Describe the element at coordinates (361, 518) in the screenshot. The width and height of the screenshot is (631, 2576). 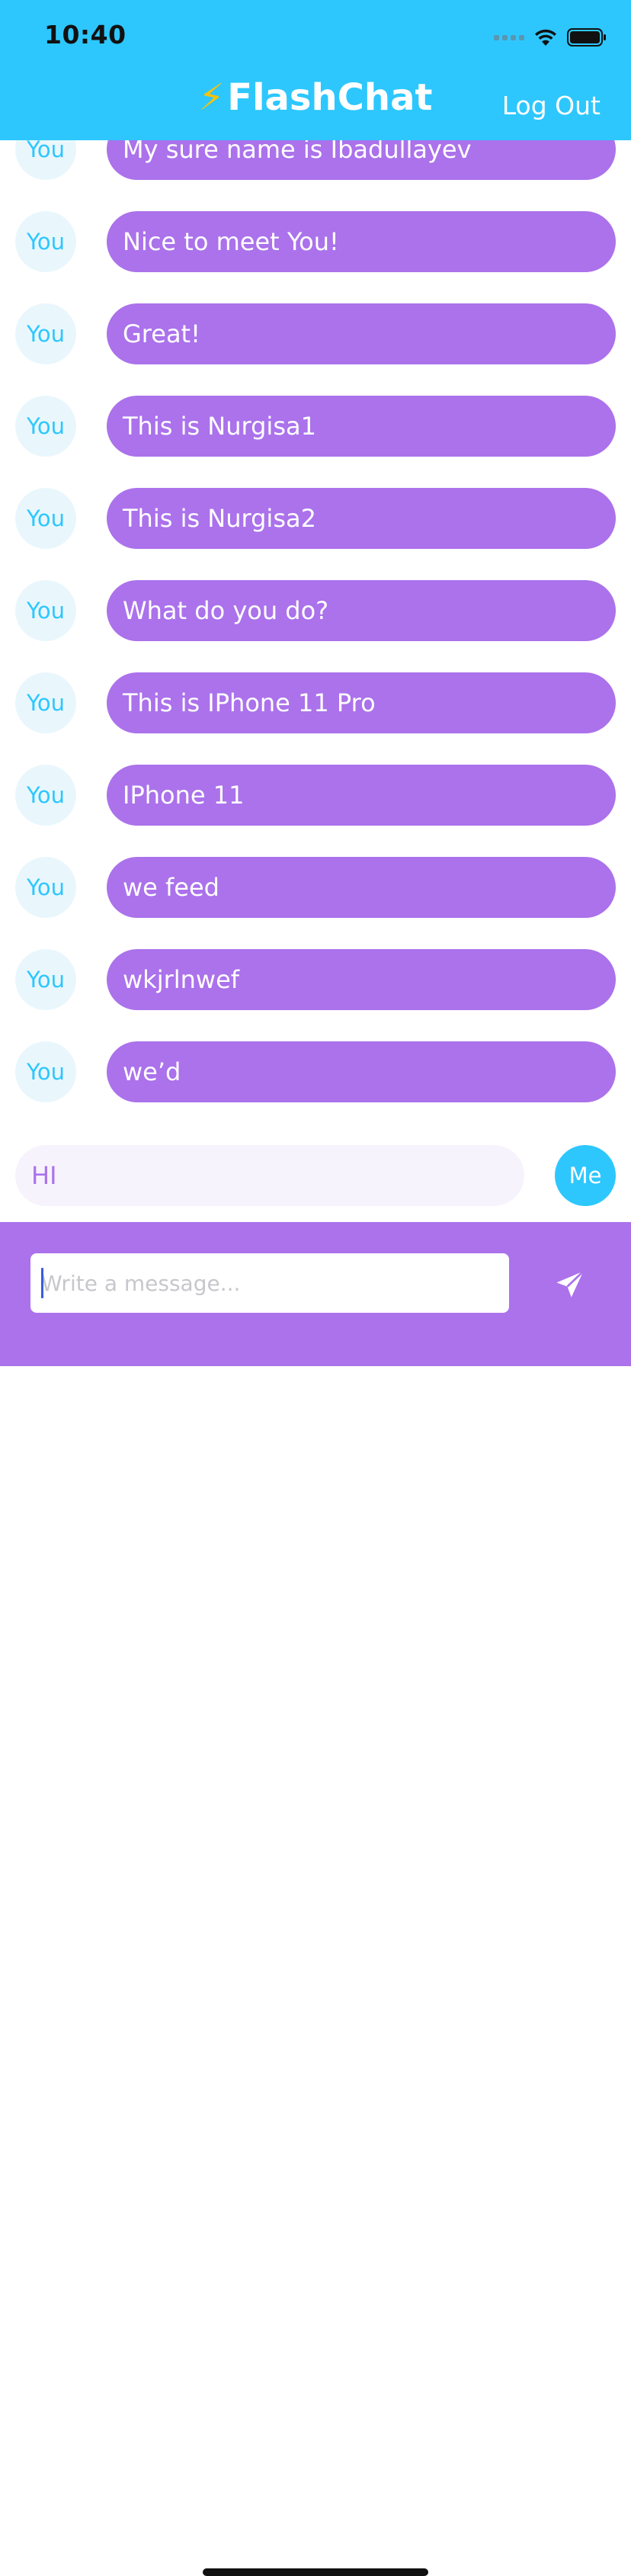
I see `message-bubble: This is Nurgisa2` at that location.